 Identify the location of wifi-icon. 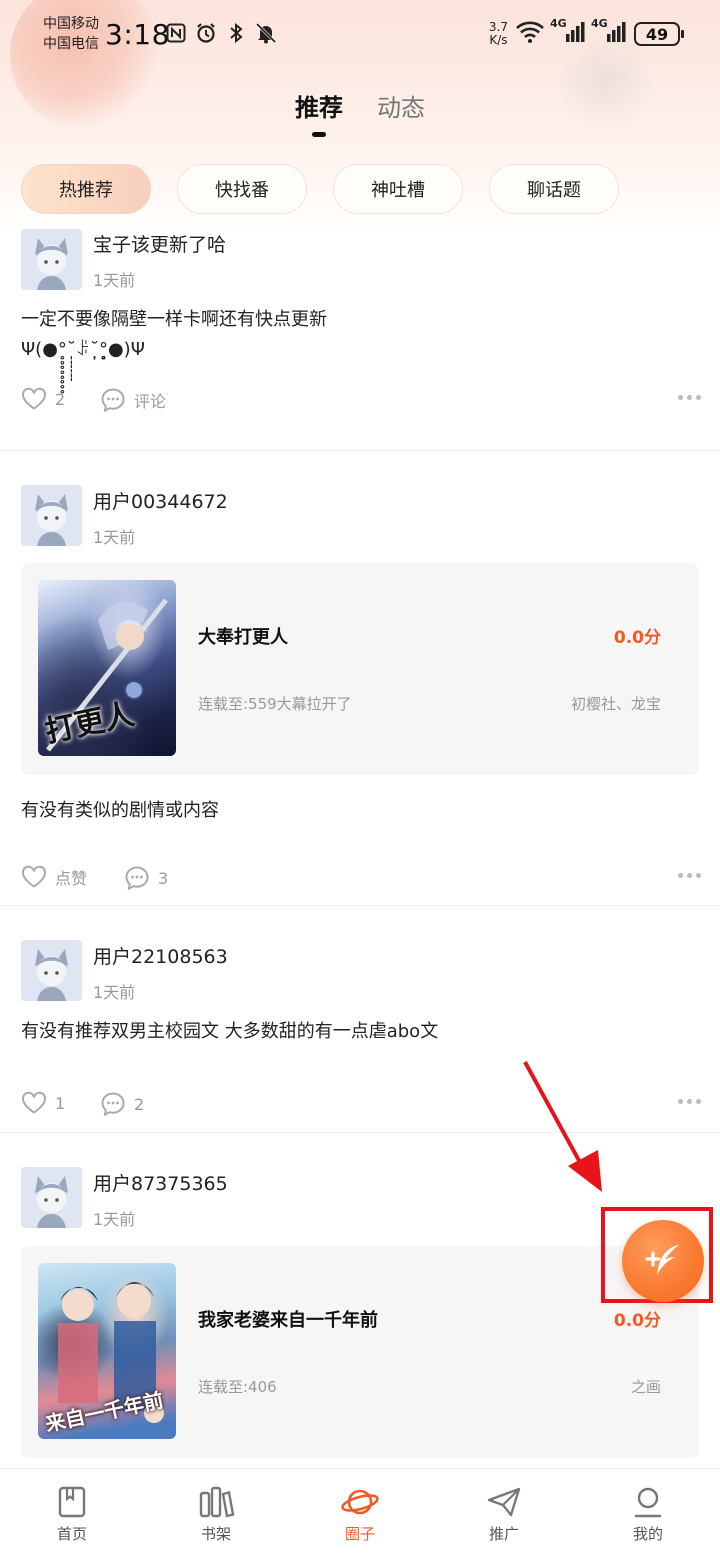
(530, 34).